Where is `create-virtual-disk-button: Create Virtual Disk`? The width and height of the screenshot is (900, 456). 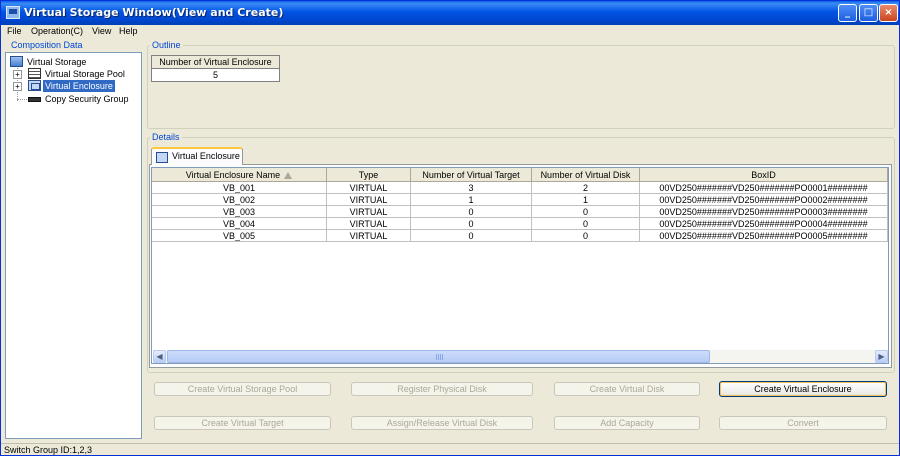
create-virtual-disk-button: Create Virtual Disk is located at coordinates (627, 389).